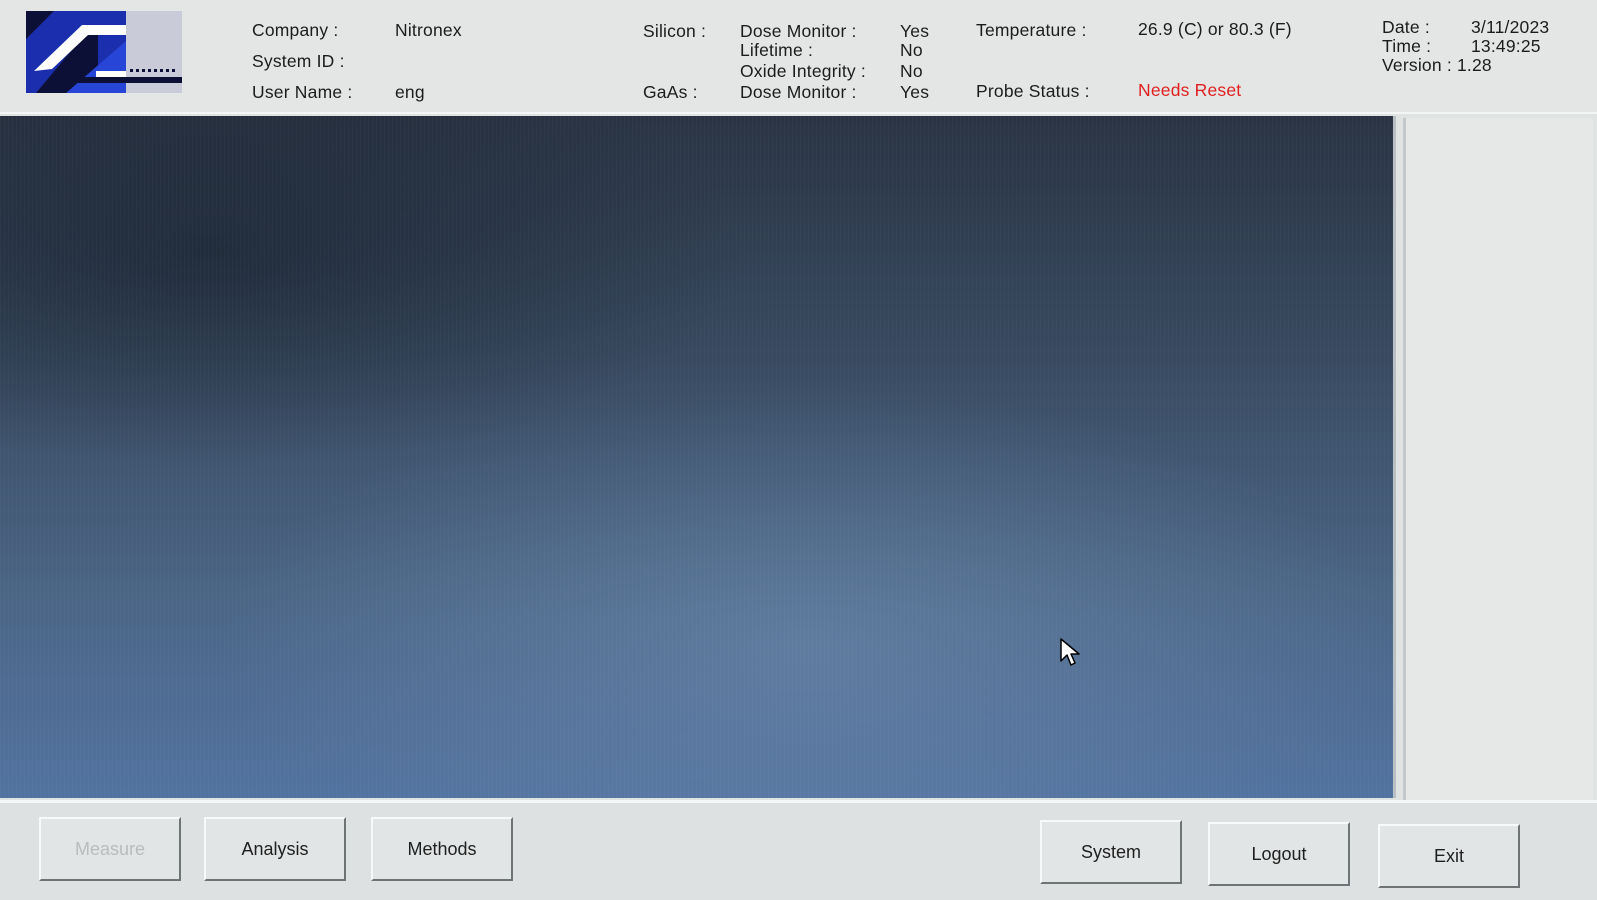 The image size is (1597, 900). I want to click on company-label: Company :, so click(295, 30).